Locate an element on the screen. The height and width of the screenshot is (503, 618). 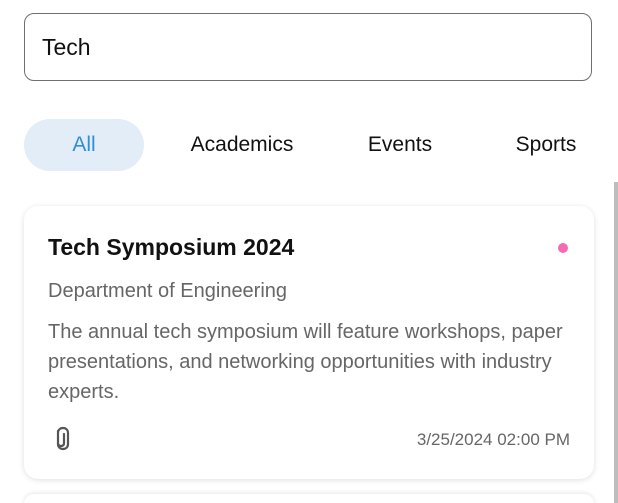
announcement-title: Tech Symposium 2024 is located at coordinates (171, 247).